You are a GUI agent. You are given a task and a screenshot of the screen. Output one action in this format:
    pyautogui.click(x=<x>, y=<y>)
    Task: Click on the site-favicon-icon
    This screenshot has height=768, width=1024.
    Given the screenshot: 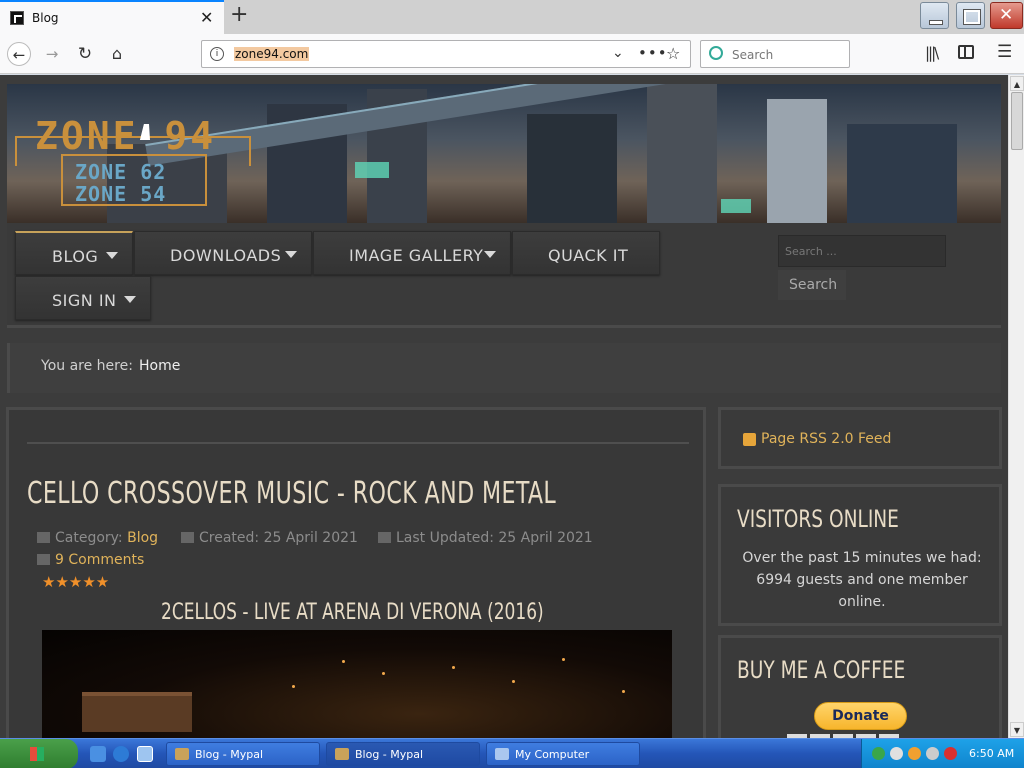 What is the action you would take?
    pyautogui.click(x=17, y=18)
    